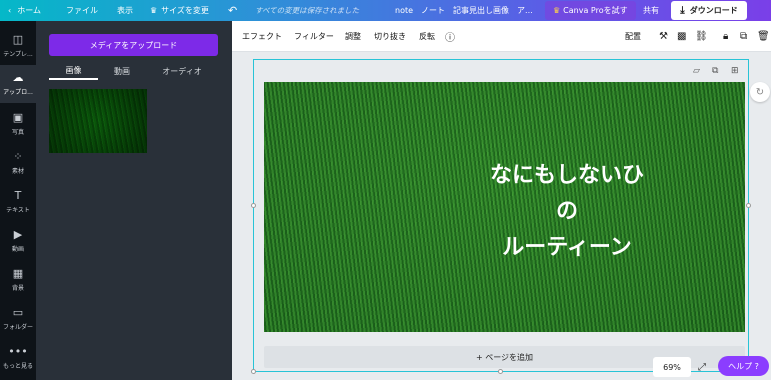  Describe the element at coordinates (18, 39) in the screenshot. I see `templates-icon: ◫` at that location.